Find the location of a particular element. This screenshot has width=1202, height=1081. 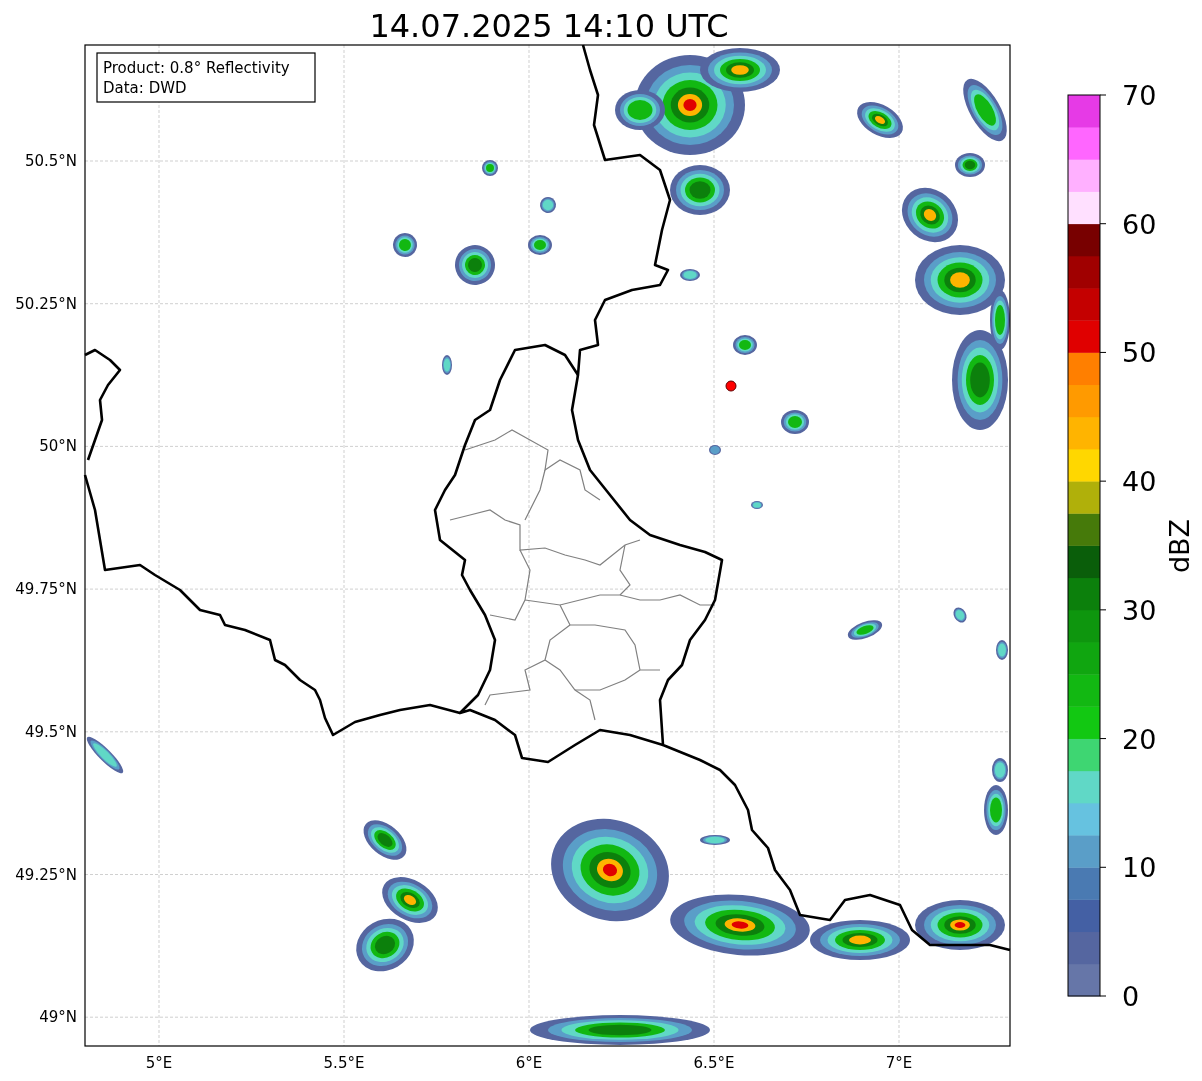

longitude-label: 6°E is located at coordinates (529, 1063).